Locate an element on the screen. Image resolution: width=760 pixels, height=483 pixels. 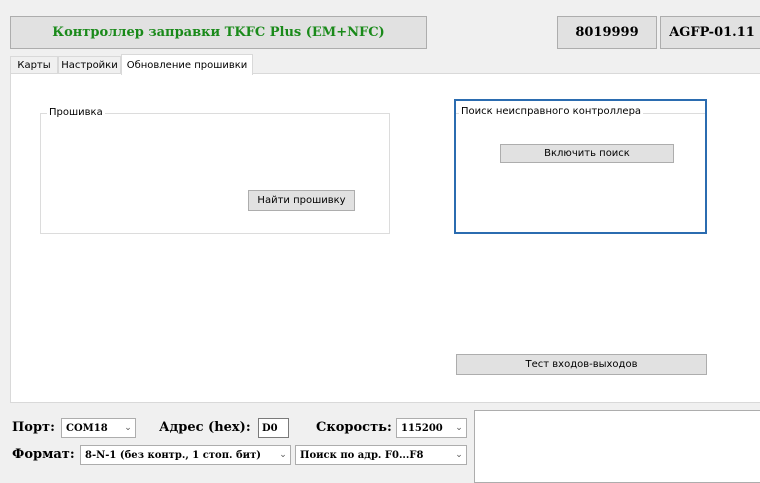
format-label: Формат: is located at coordinates (43, 454).